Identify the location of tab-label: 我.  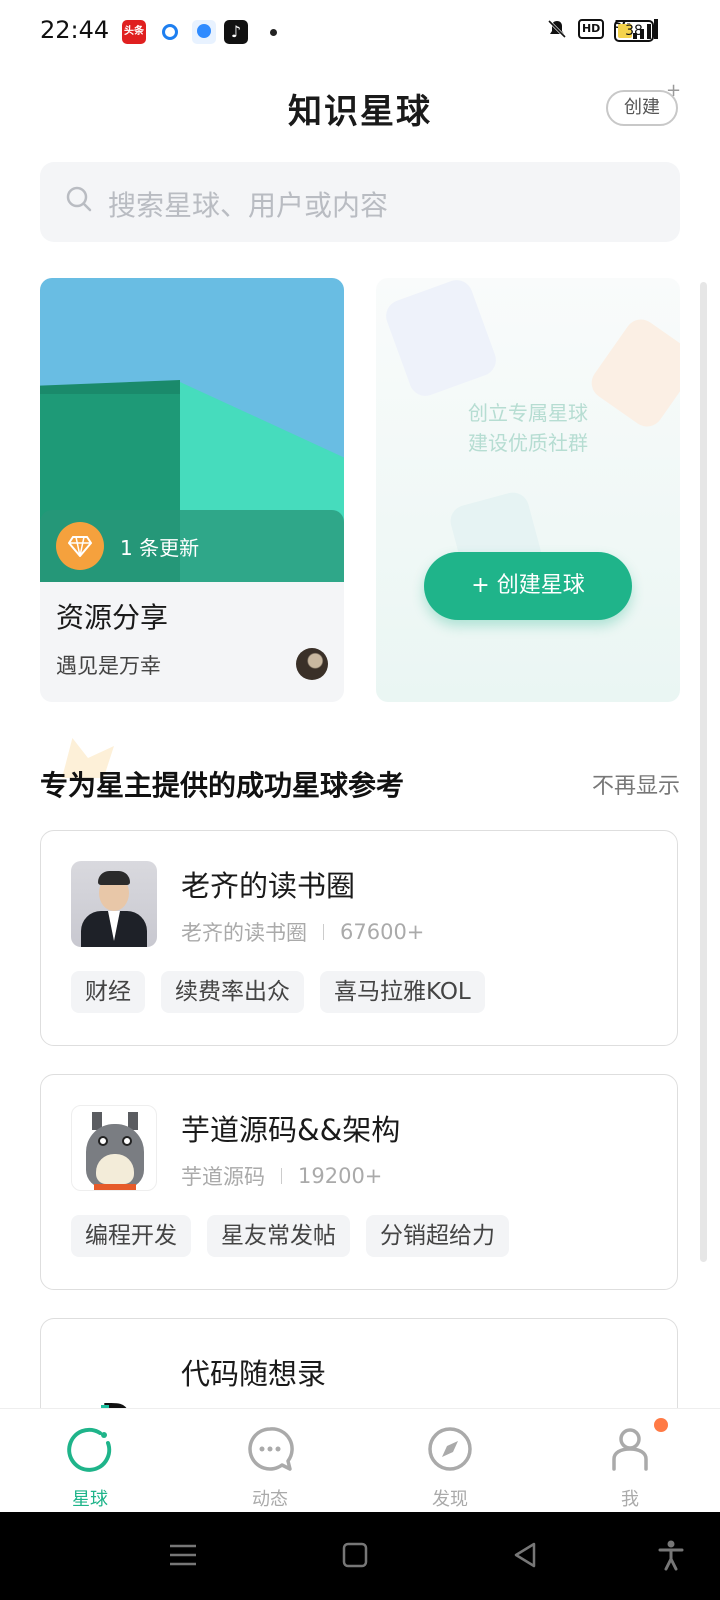
(630, 1499).